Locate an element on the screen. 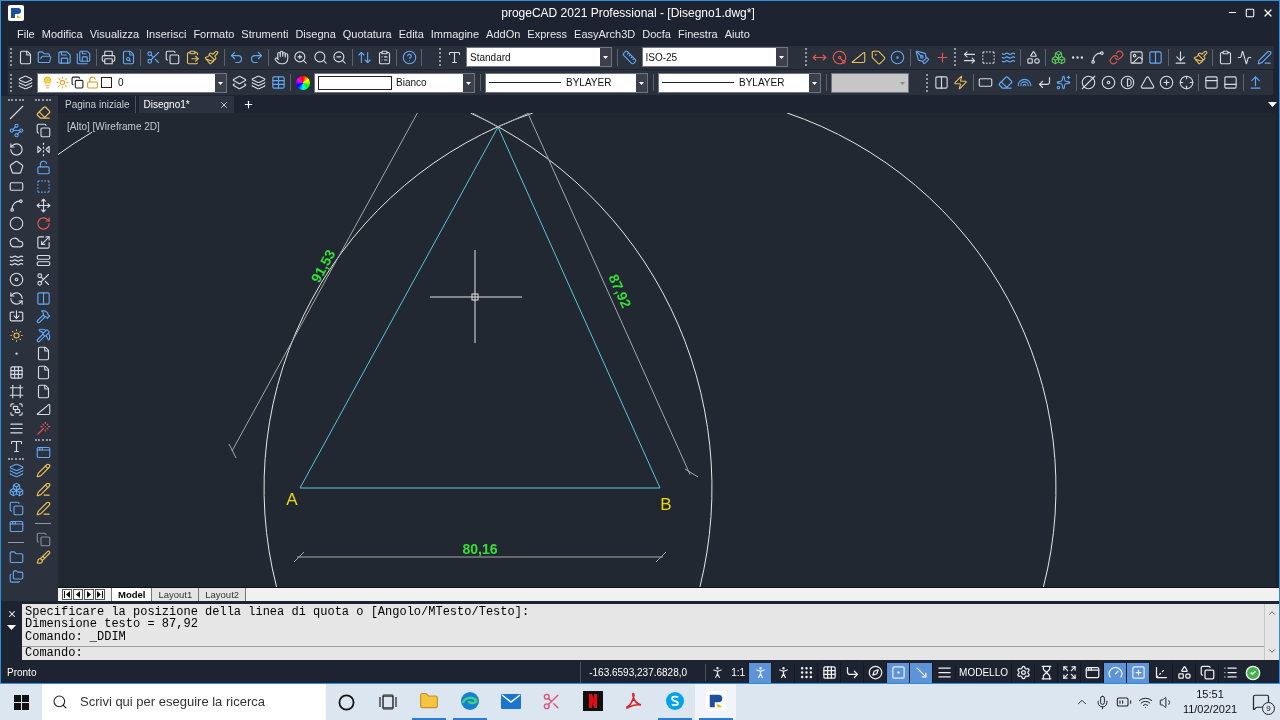  ruler-icon is located at coordinates (629, 57).